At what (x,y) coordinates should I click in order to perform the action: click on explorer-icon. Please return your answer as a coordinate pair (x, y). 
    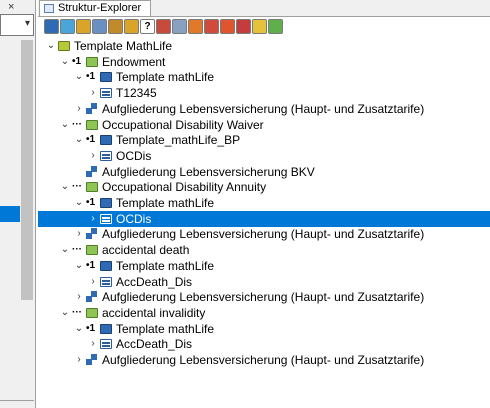
    Looking at the image, I should click on (49, 8).